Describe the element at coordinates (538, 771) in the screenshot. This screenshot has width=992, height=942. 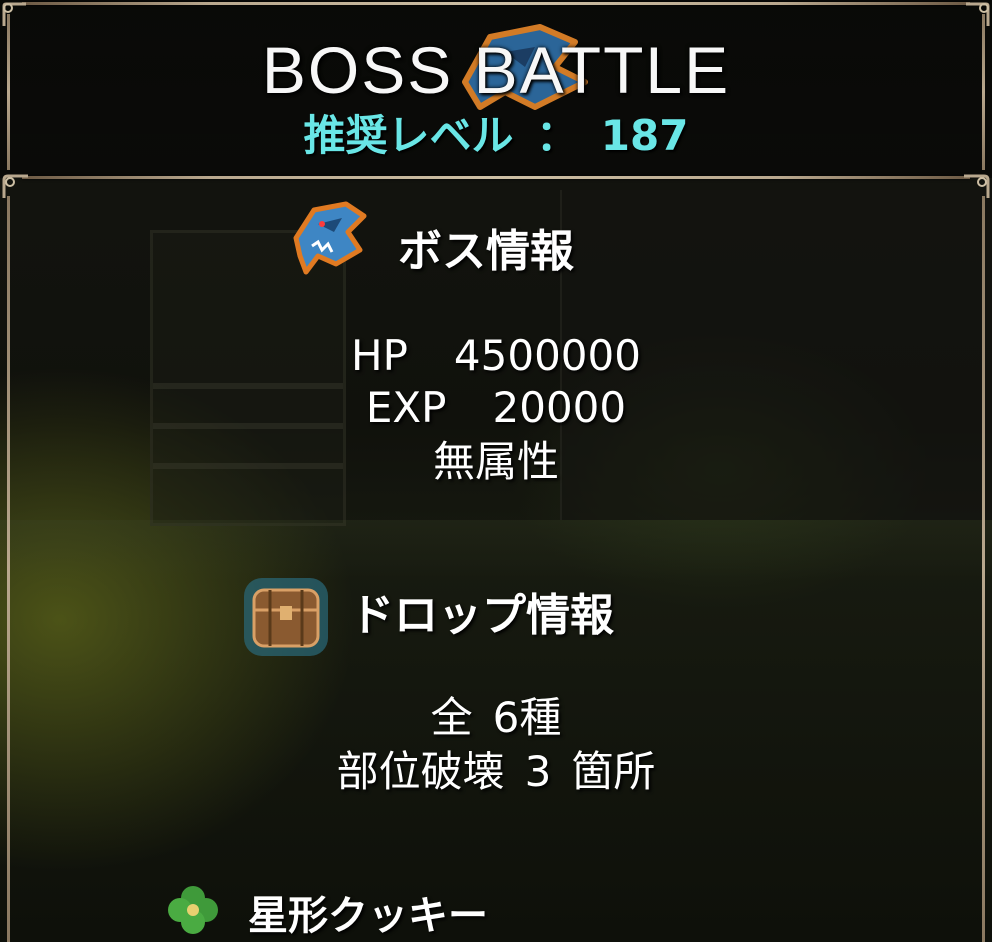
I see `parts-break-value: 3` at that location.